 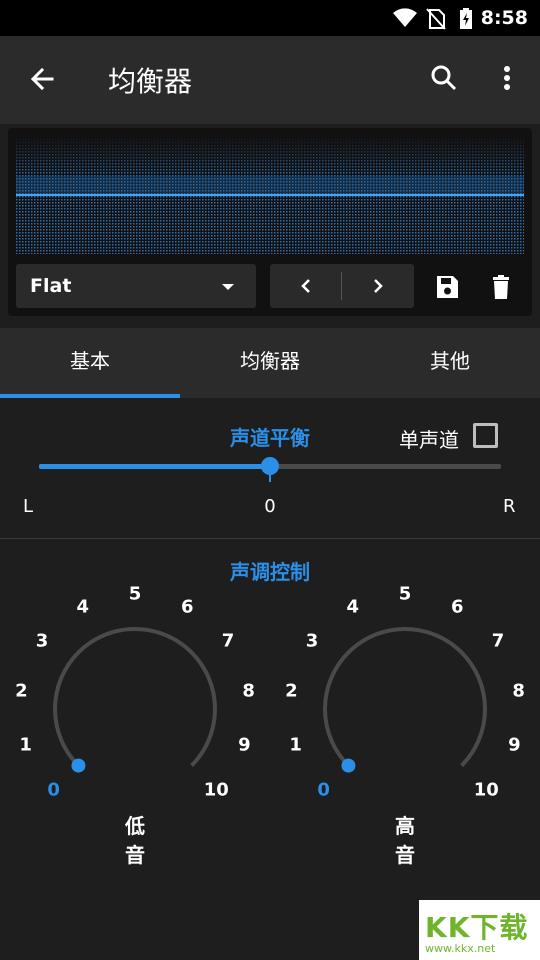 I want to click on search-icon, so click(x=444, y=78).